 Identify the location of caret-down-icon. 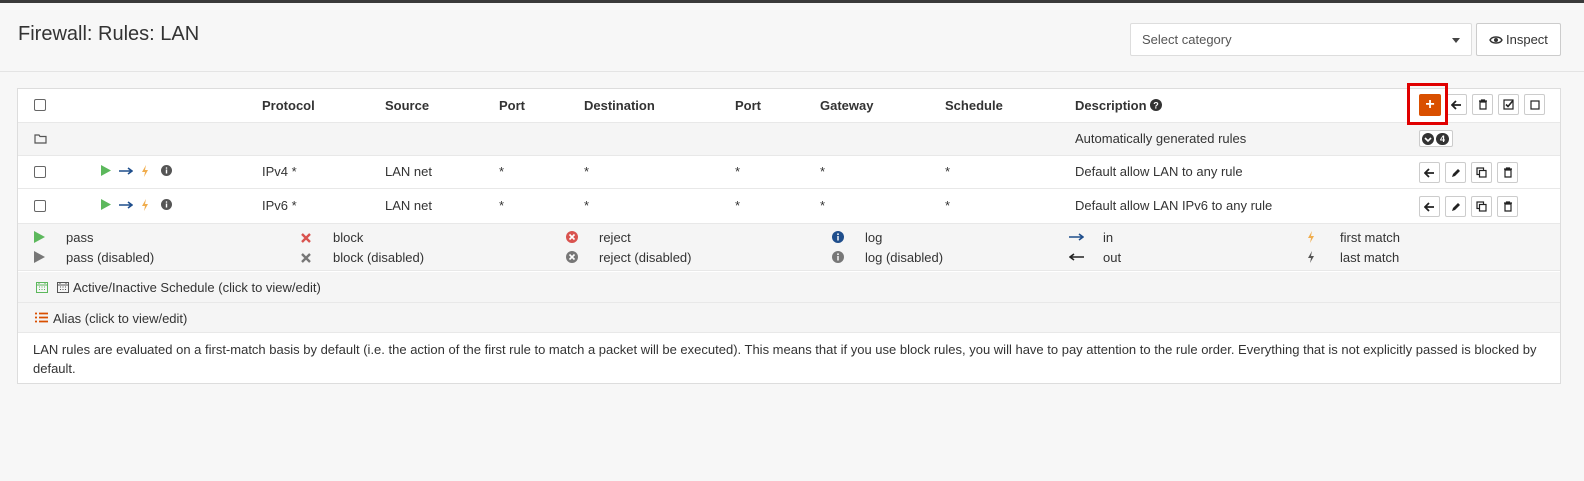
(1456, 40).